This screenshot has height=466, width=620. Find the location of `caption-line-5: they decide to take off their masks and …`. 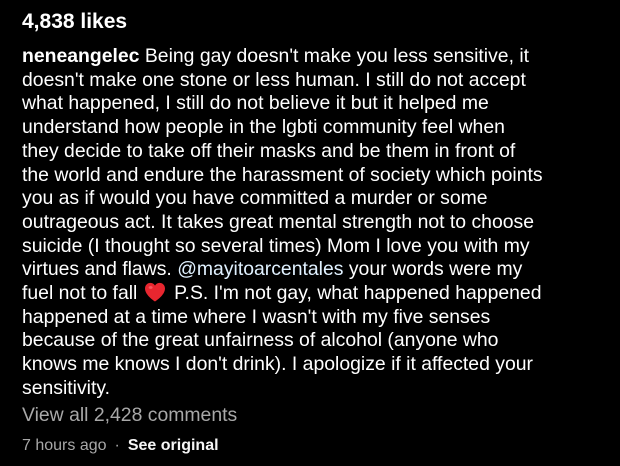

caption-line-5: they decide to take off their masks and … is located at coordinates (269, 150).